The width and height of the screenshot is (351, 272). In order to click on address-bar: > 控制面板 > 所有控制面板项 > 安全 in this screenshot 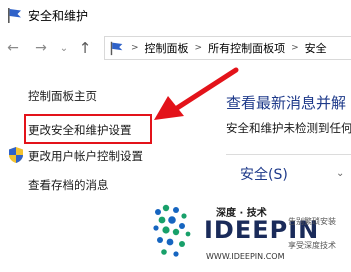, I will do `click(227, 48)`.